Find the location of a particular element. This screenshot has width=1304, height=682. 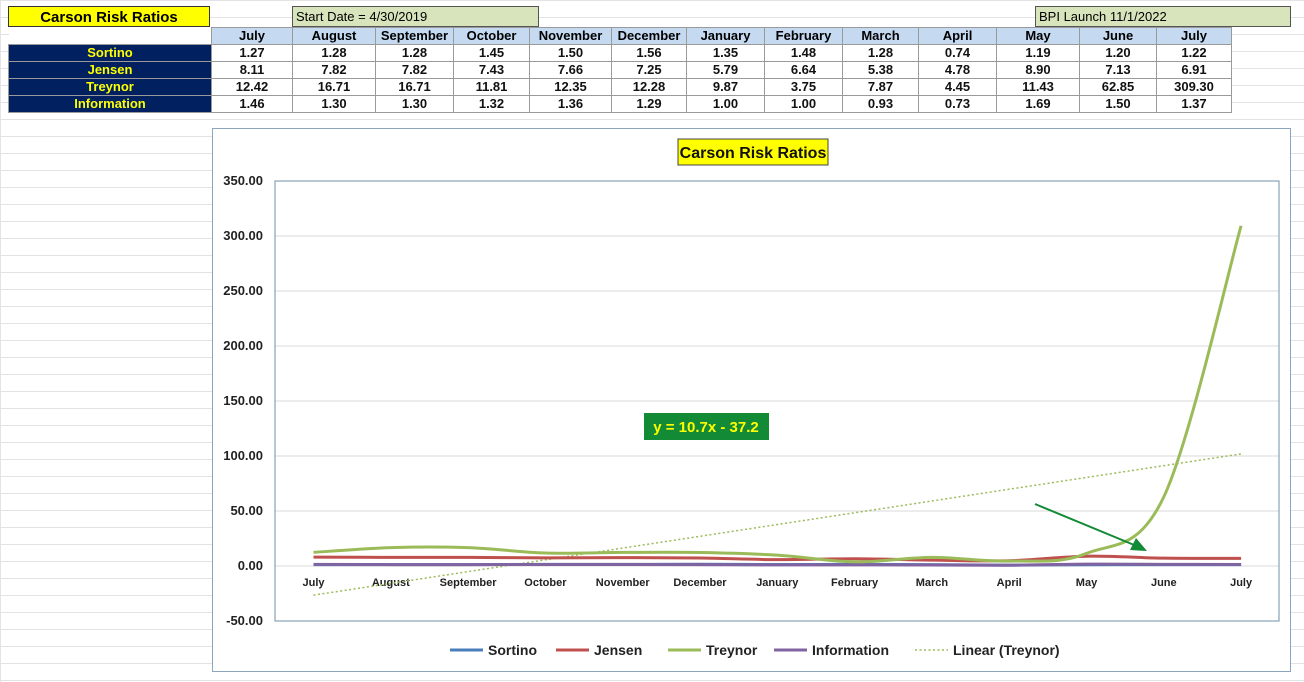

month-header-0: July is located at coordinates (252, 36).